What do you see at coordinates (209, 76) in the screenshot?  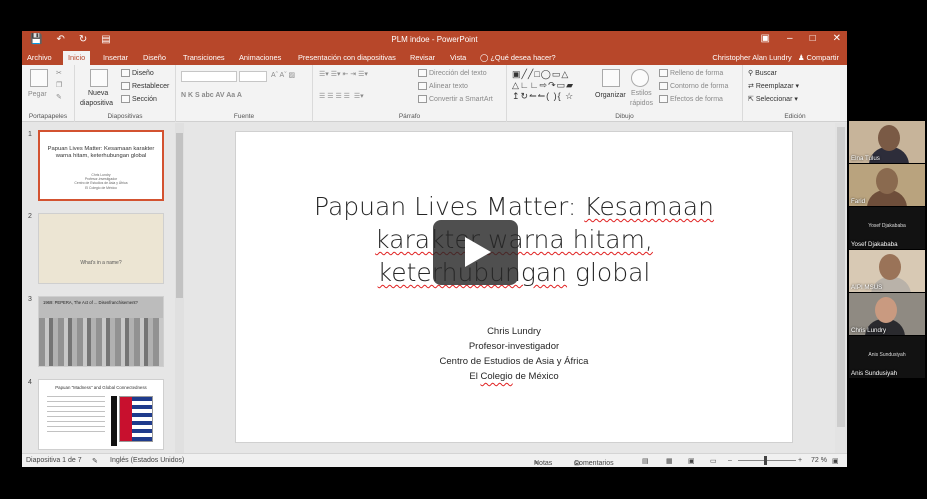 I see `font-name-field` at bounding box center [209, 76].